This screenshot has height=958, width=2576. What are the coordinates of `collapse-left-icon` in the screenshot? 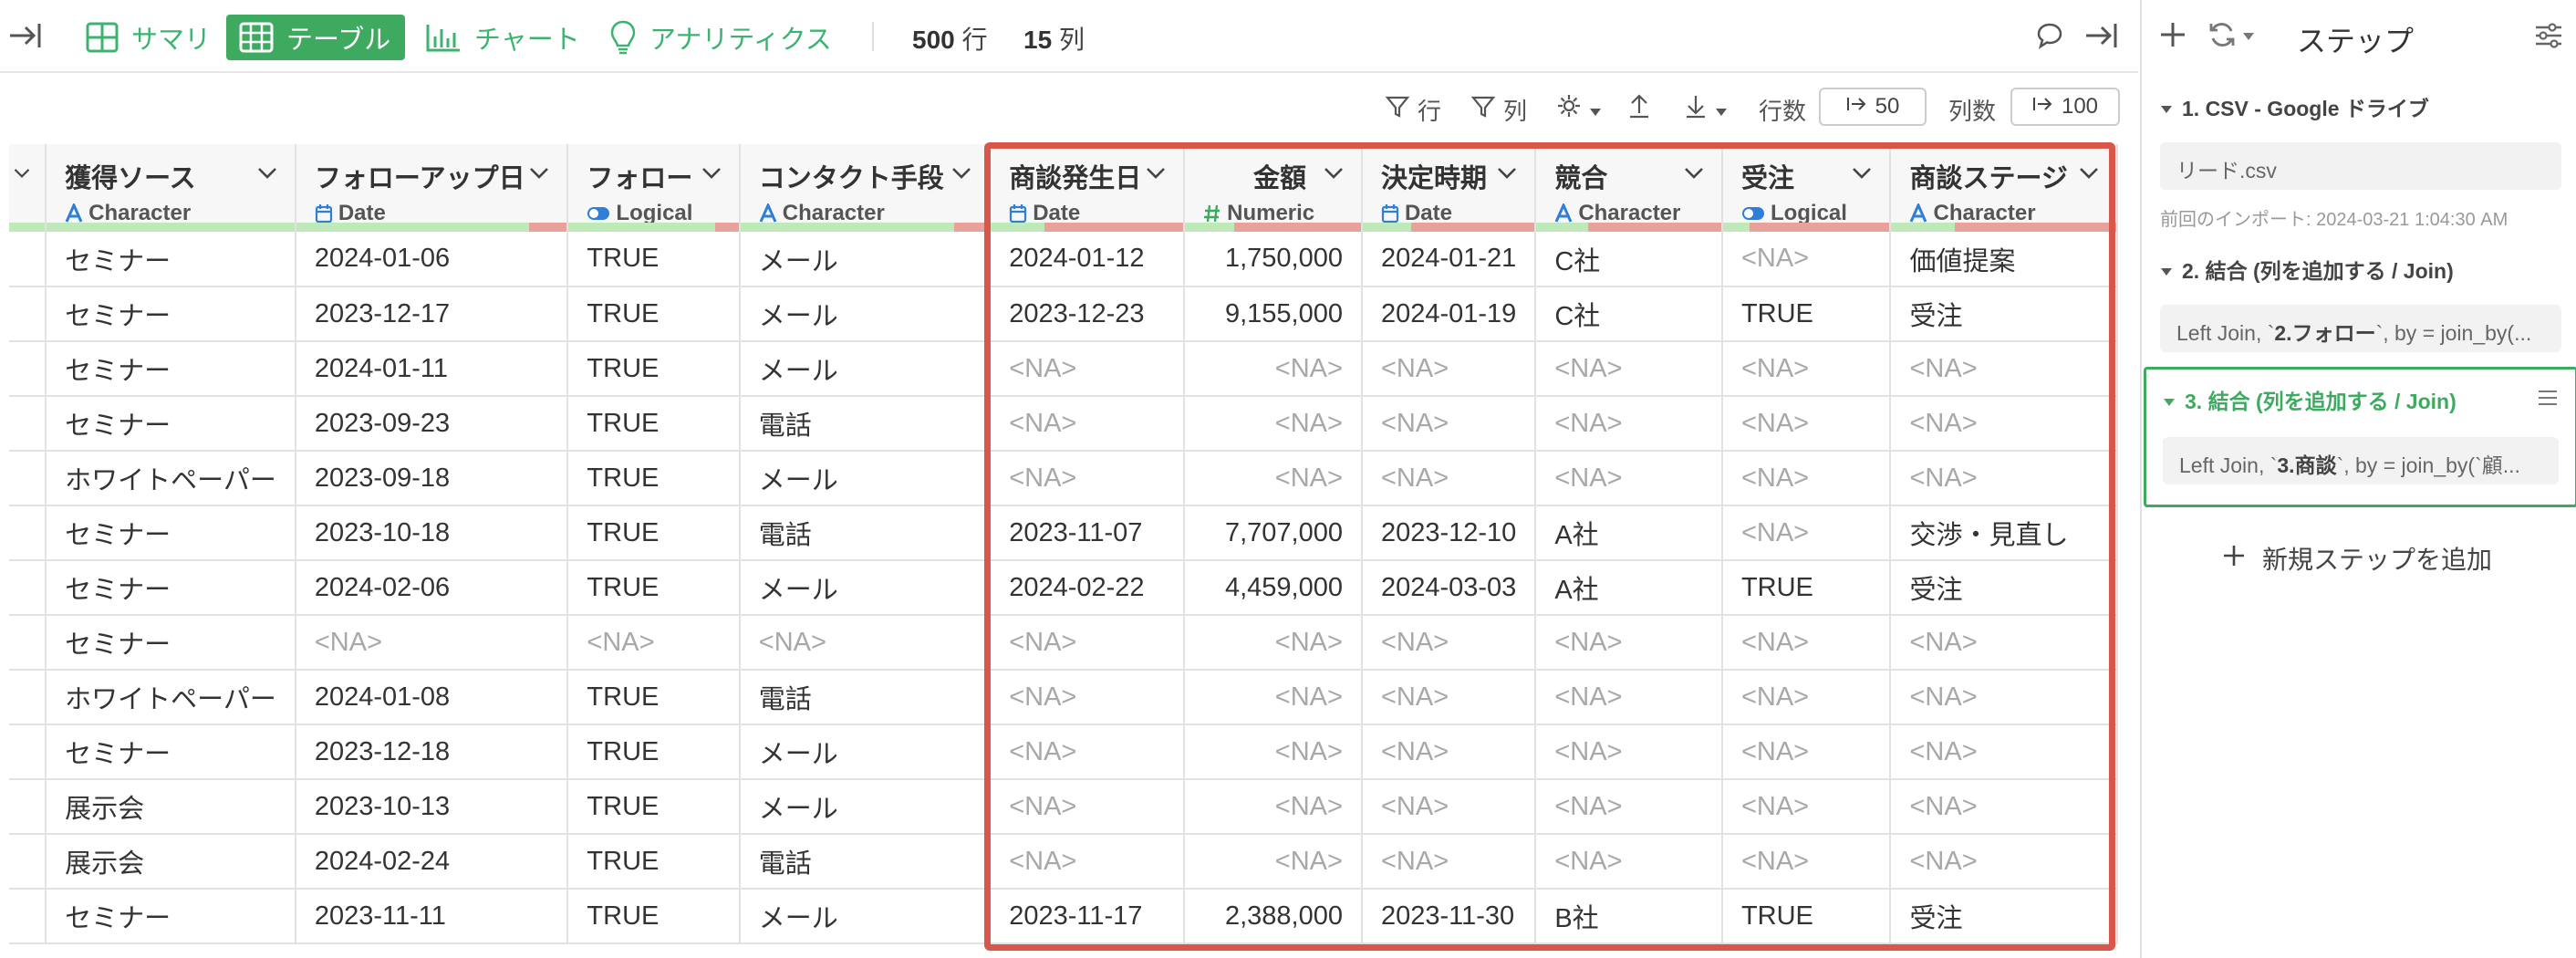 It's located at (26, 38).